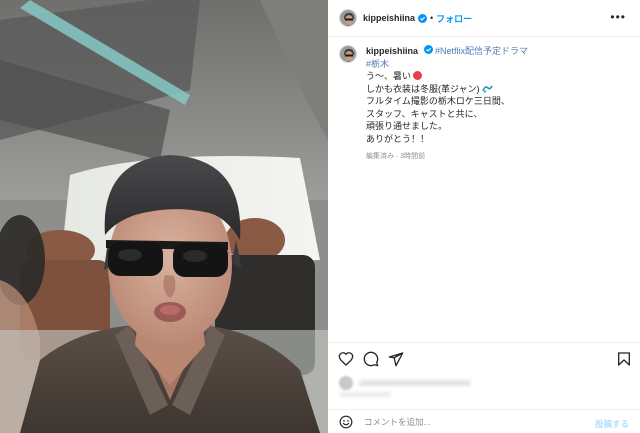  What do you see at coordinates (348, 54) in the screenshot?
I see `caption-avatar` at bounding box center [348, 54].